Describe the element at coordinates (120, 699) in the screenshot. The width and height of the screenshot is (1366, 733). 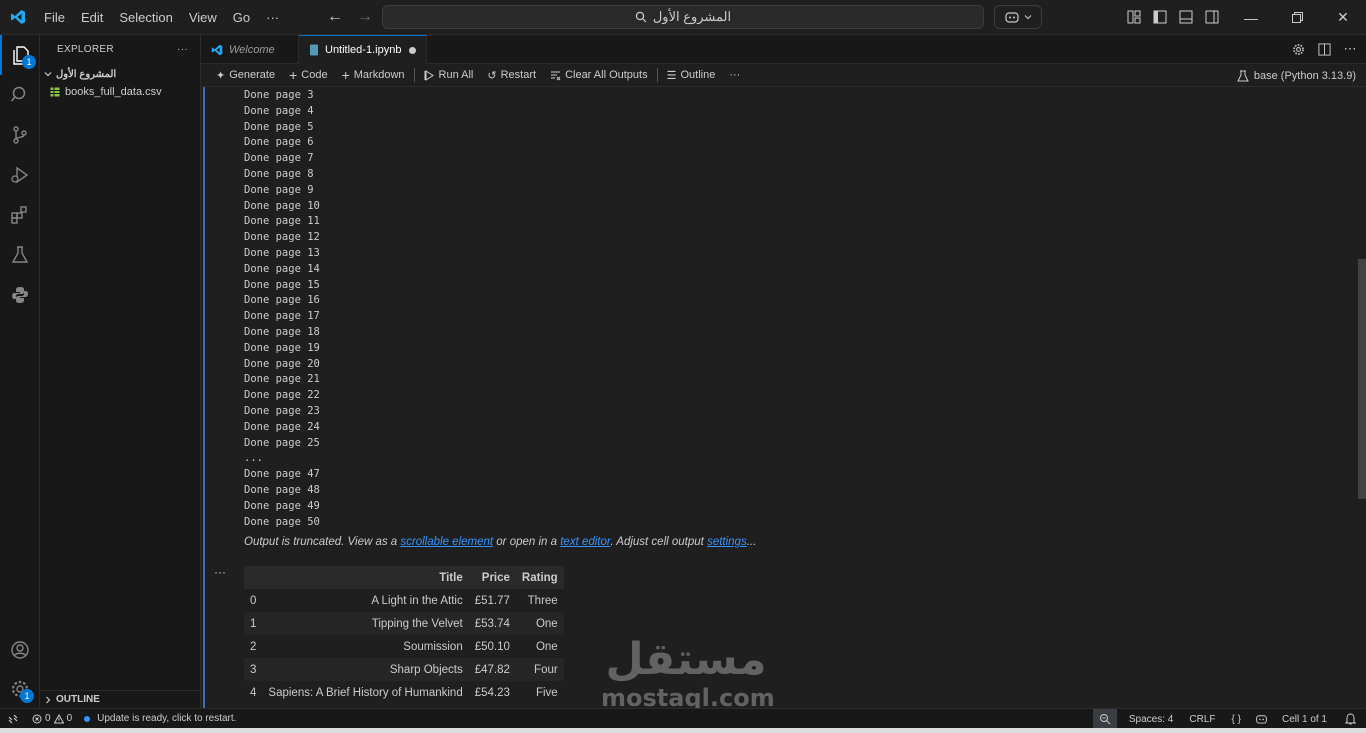
I see `outline-section-header: OUTLINE` at that location.